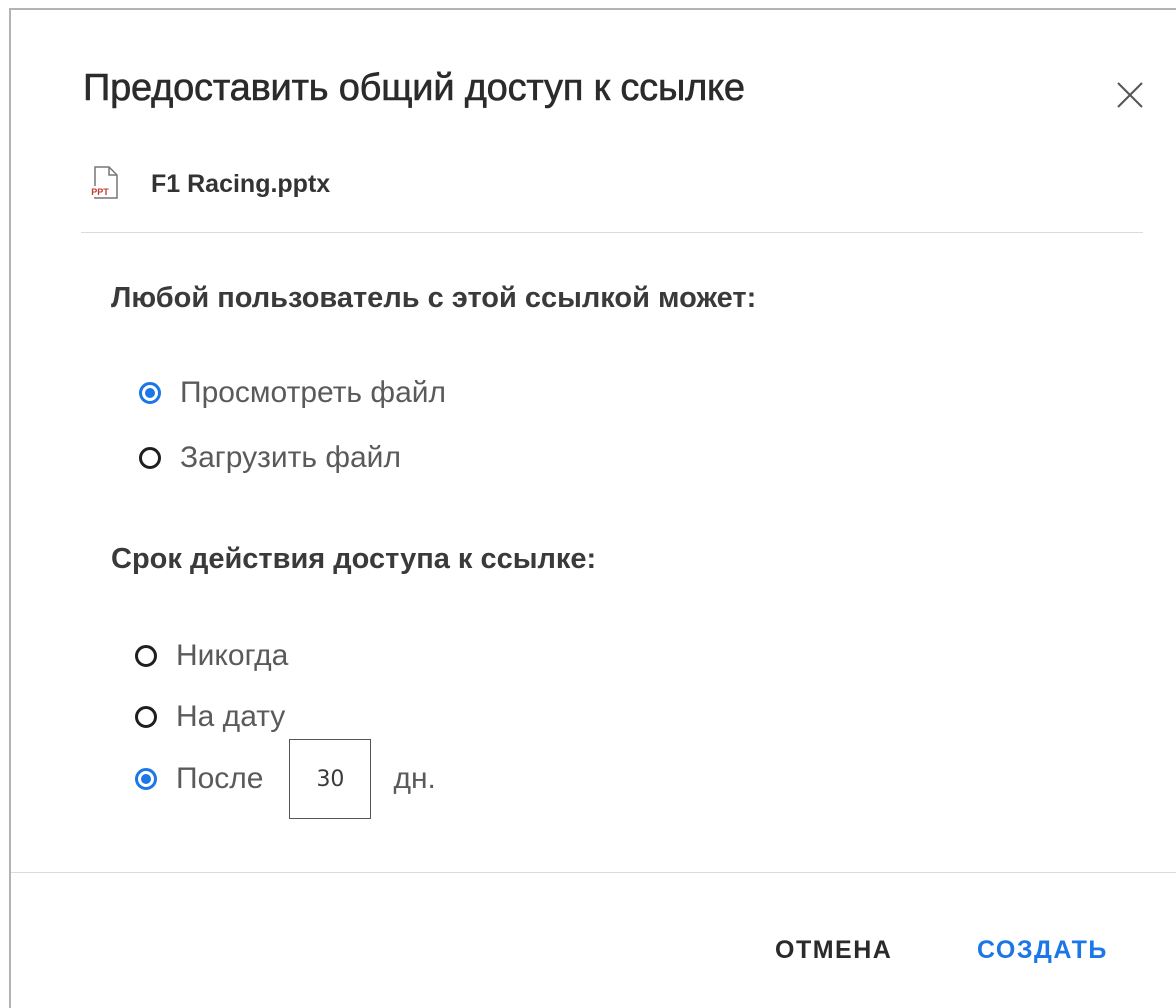  Describe the element at coordinates (146, 779) in the screenshot. I see `radio-after-days` at that location.